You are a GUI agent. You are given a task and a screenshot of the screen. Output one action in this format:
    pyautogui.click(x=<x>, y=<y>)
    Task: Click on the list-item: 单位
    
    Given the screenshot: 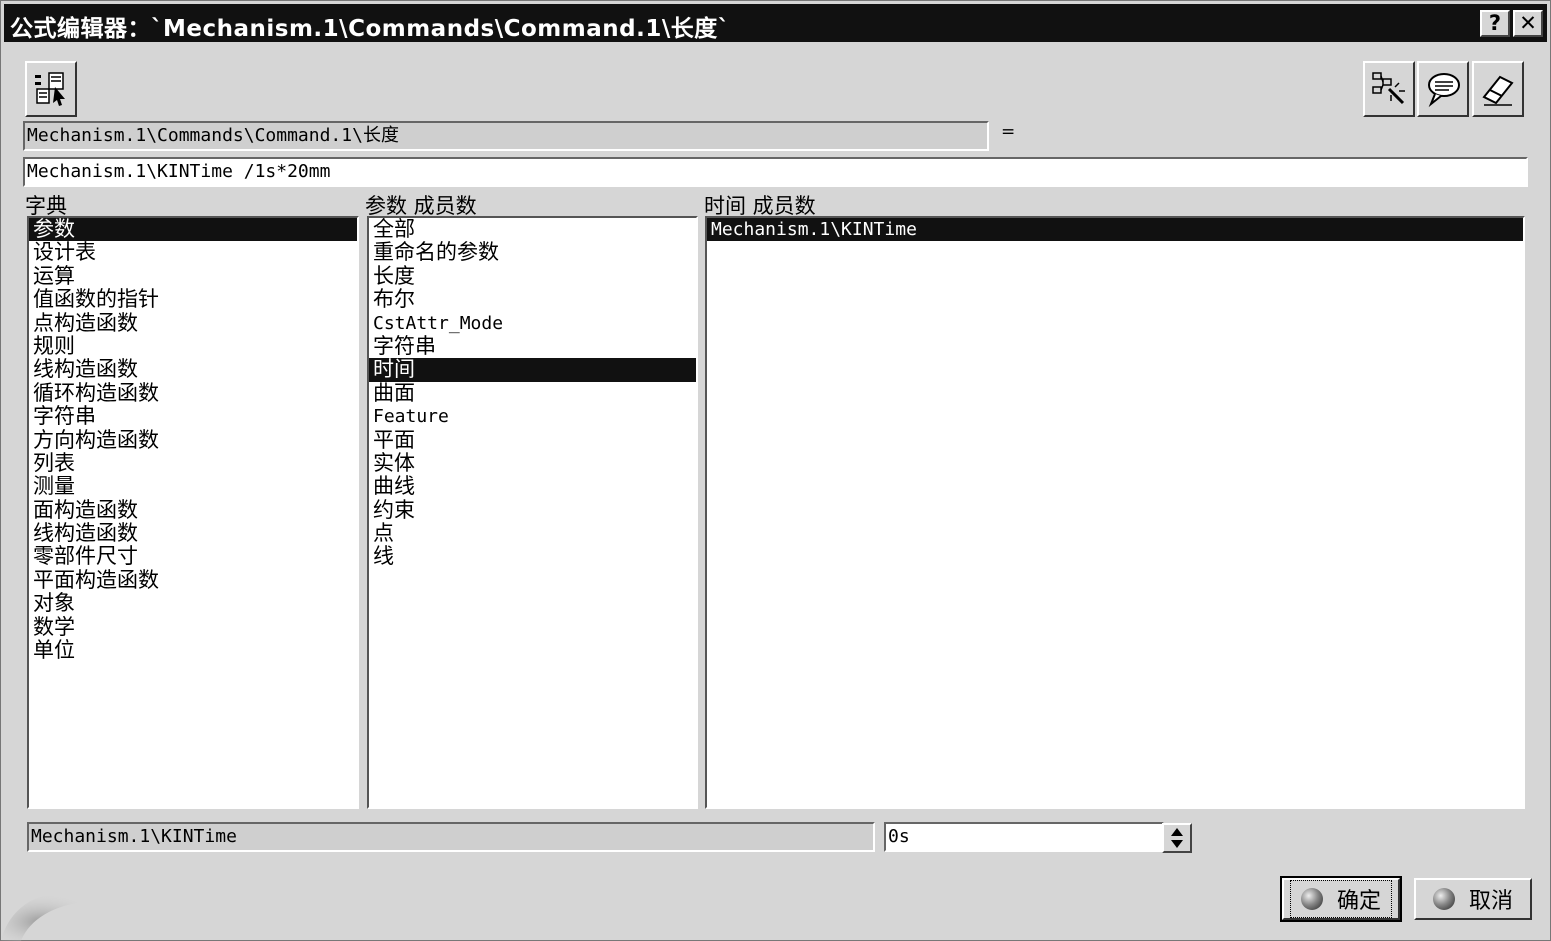 What is the action you would take?
    pyautogui.click(x=193, y=650)
    